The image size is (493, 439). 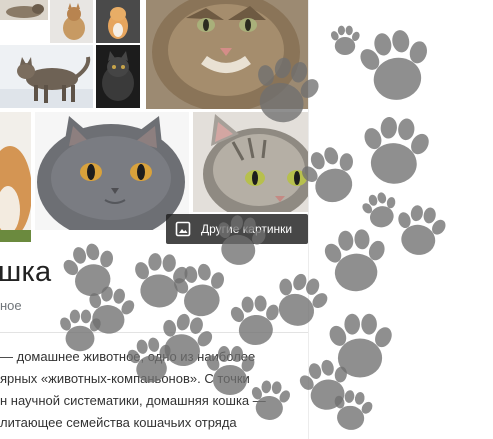 I want to click on description-line: — домашнее животное, одно из наиболее, so click(x=128, y=356).